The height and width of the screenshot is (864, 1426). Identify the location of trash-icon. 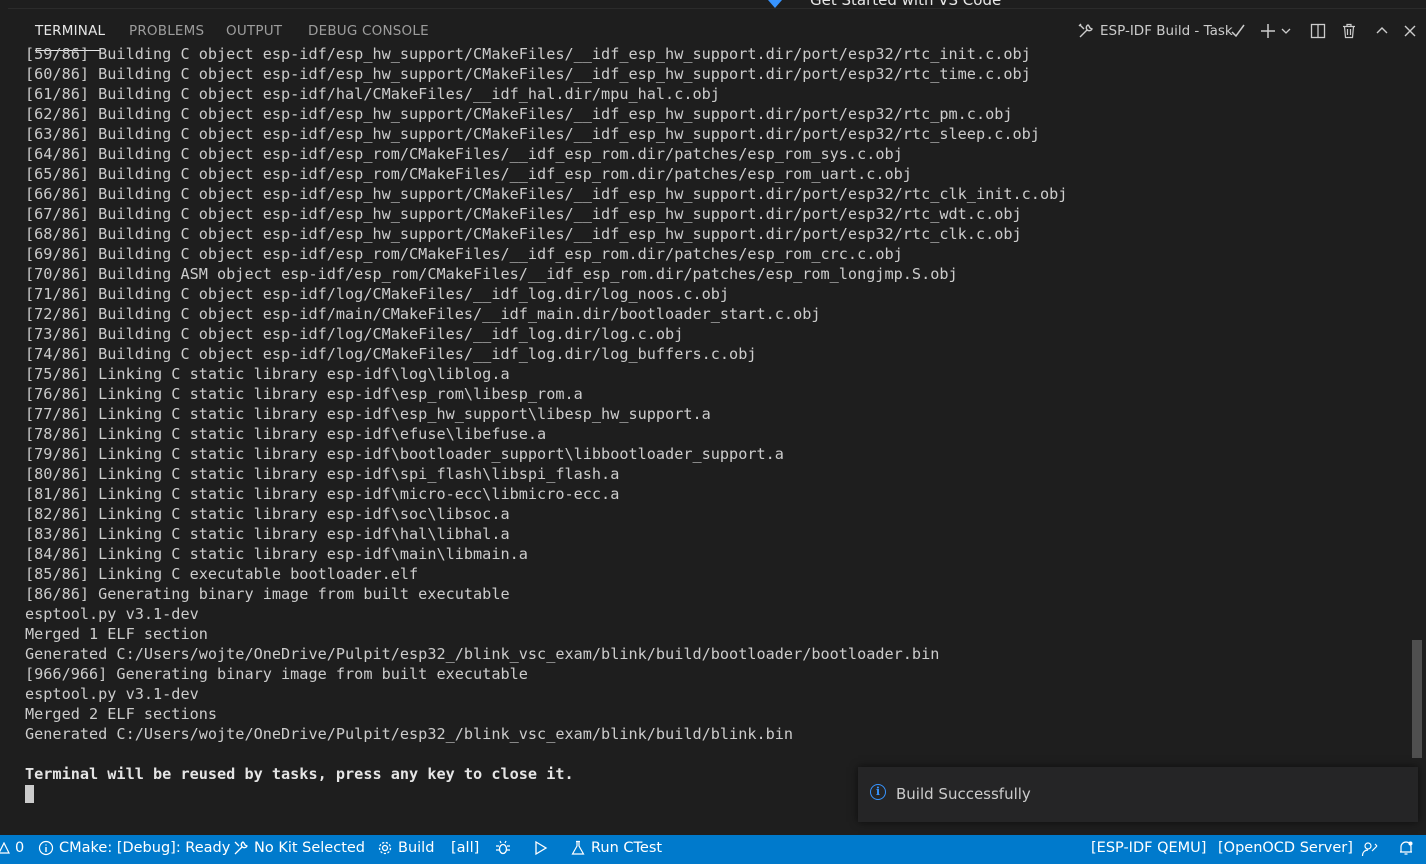
(1349, 31).